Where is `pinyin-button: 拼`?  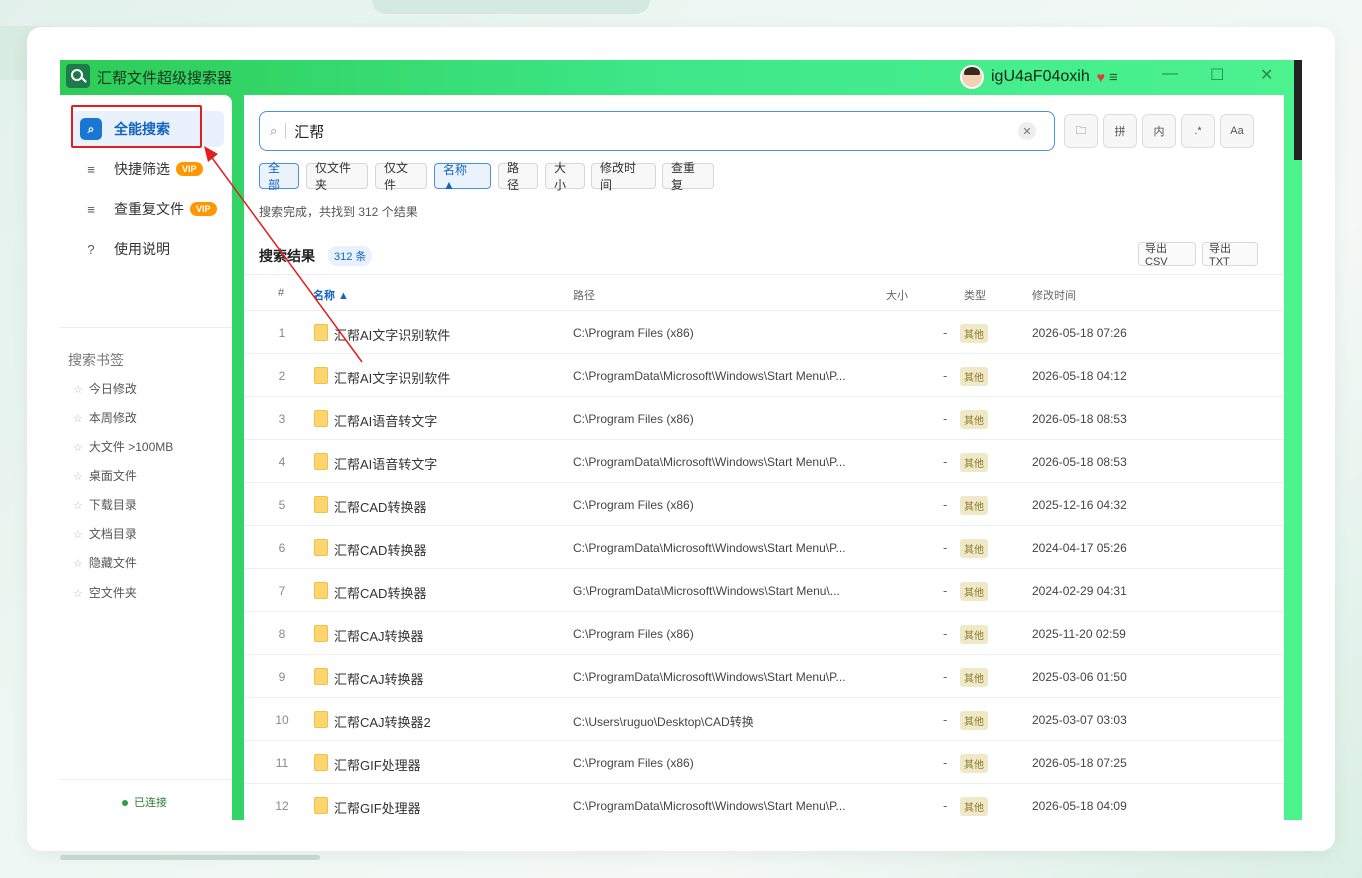
pinyin-button: 拼 is located at coordinates (1120, 131).